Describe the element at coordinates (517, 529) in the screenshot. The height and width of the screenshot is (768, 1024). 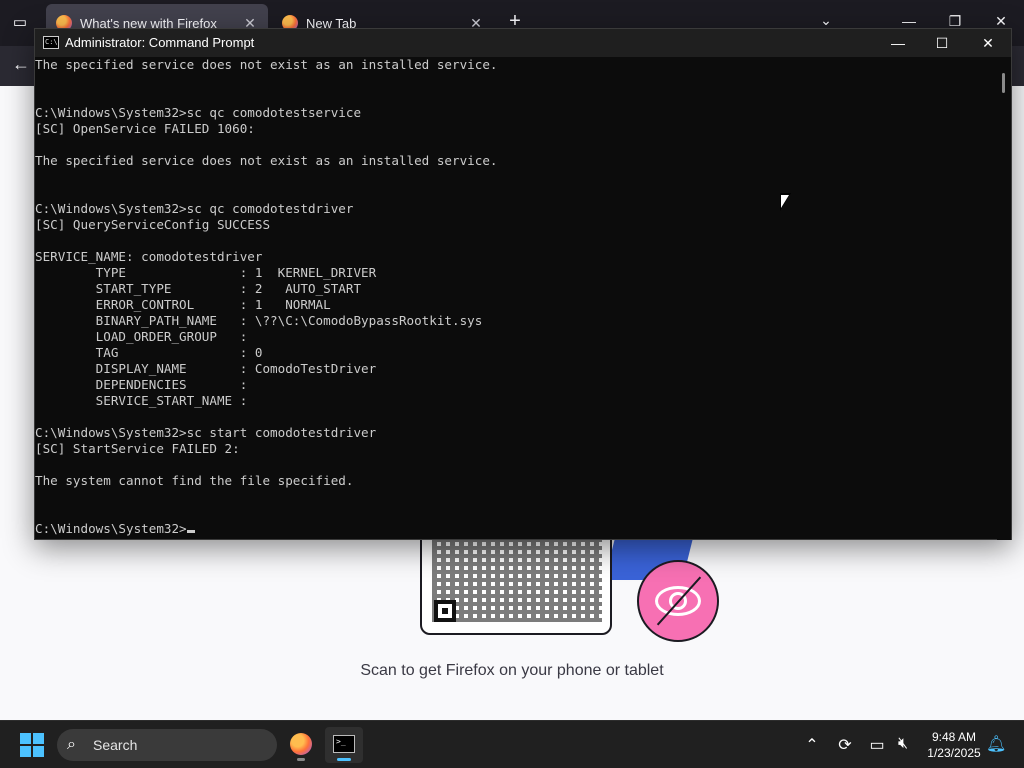
I see `console-line: C:\Windows\System32>` at that location.